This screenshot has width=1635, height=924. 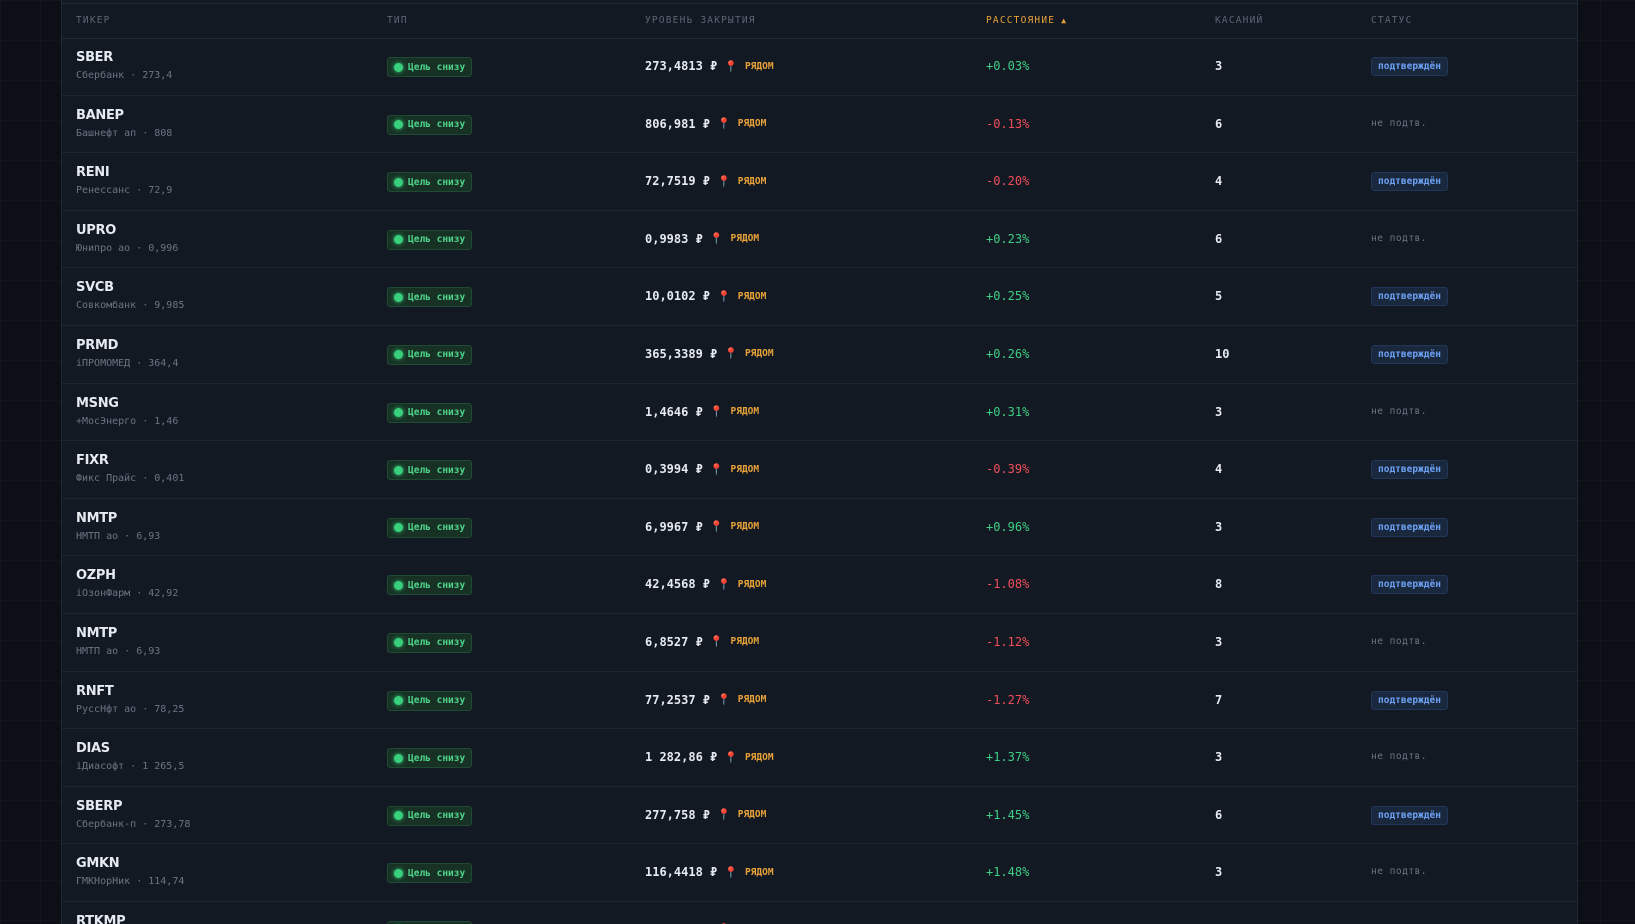 I want to click on close-level: 6,8527 ₽ 📍 РЯДОМ, so click(x=702, y=642).